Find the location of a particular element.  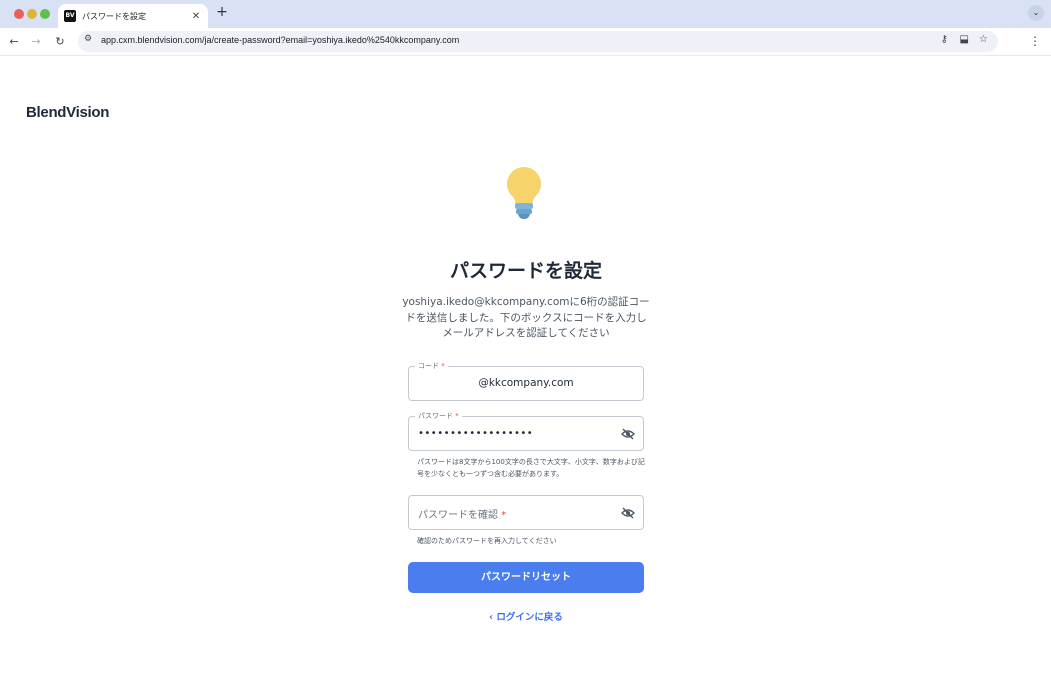

back-to-login-link: ‹ ログインに戻る is located at coordinates (526, 616).